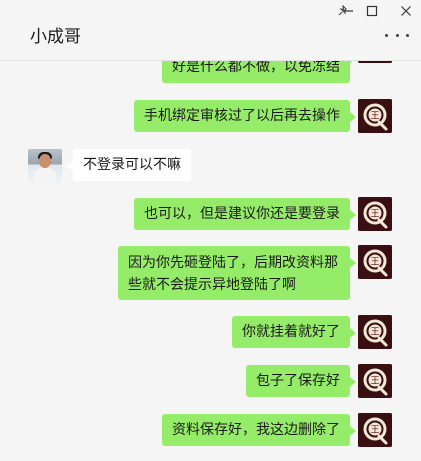 The height and width of the screenshot is (461, 421). What do you see at coordinates (291, 332) in the screenshot?
I see `message-text: 你就挂着就好了` at bounding box center [291, 332].